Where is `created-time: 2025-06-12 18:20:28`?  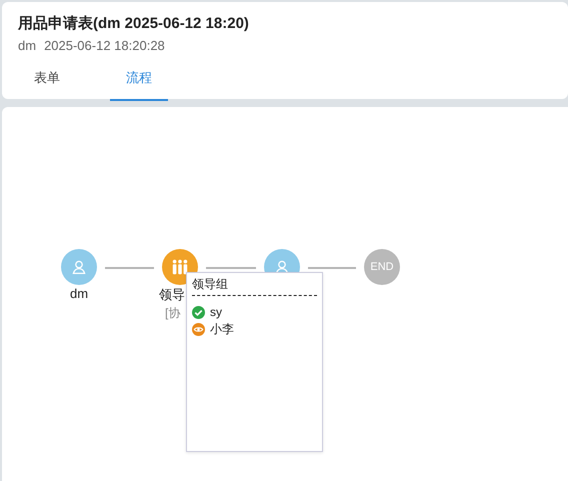
created-time: 2025-06-12 18:20:28 is located at coordinates (104, 46).